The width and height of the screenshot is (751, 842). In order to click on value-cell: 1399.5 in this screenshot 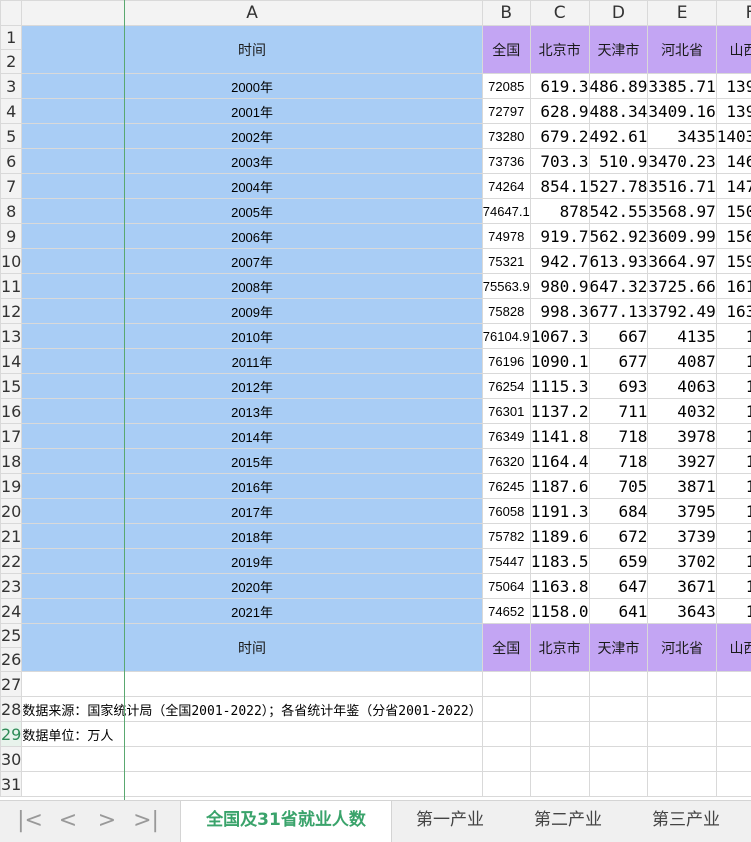, I will do `click(733, 111)`.